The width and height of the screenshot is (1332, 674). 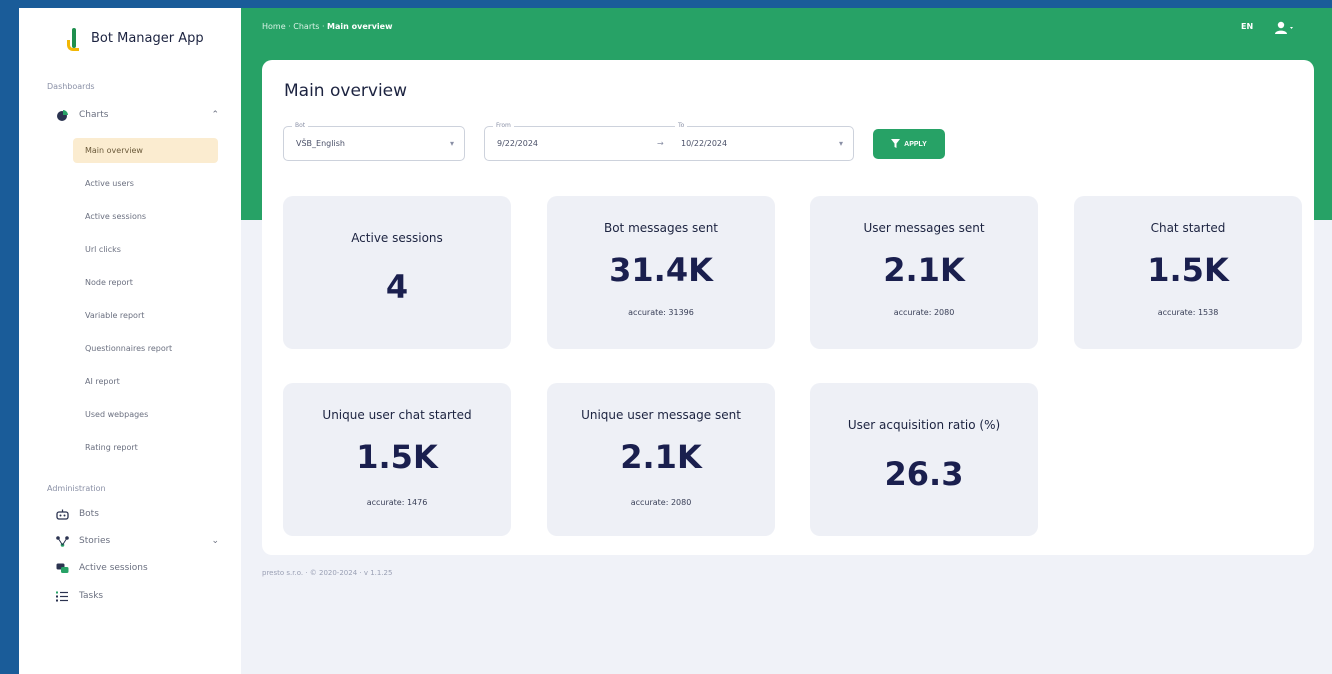 I want to click on chat-bubbles-icon, so click(x=62, y=568).